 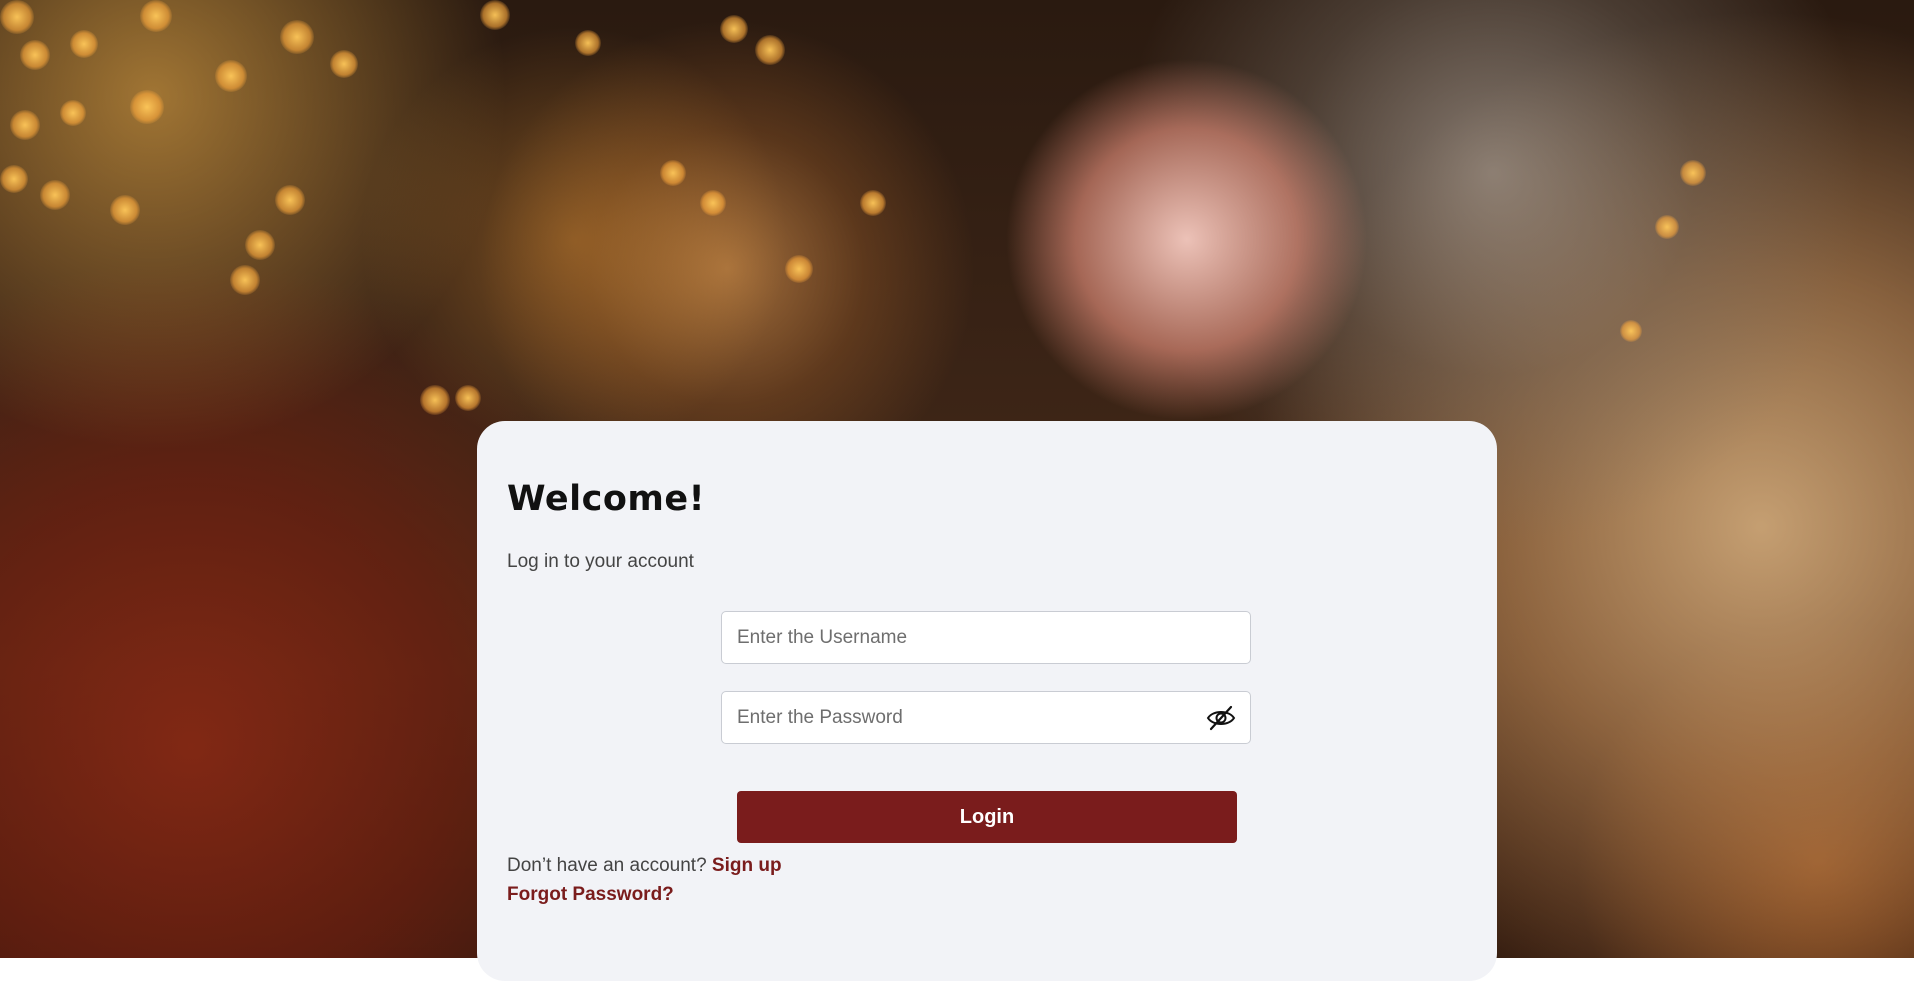 I want to click on login-button: Login, so click(x=987, y=817).